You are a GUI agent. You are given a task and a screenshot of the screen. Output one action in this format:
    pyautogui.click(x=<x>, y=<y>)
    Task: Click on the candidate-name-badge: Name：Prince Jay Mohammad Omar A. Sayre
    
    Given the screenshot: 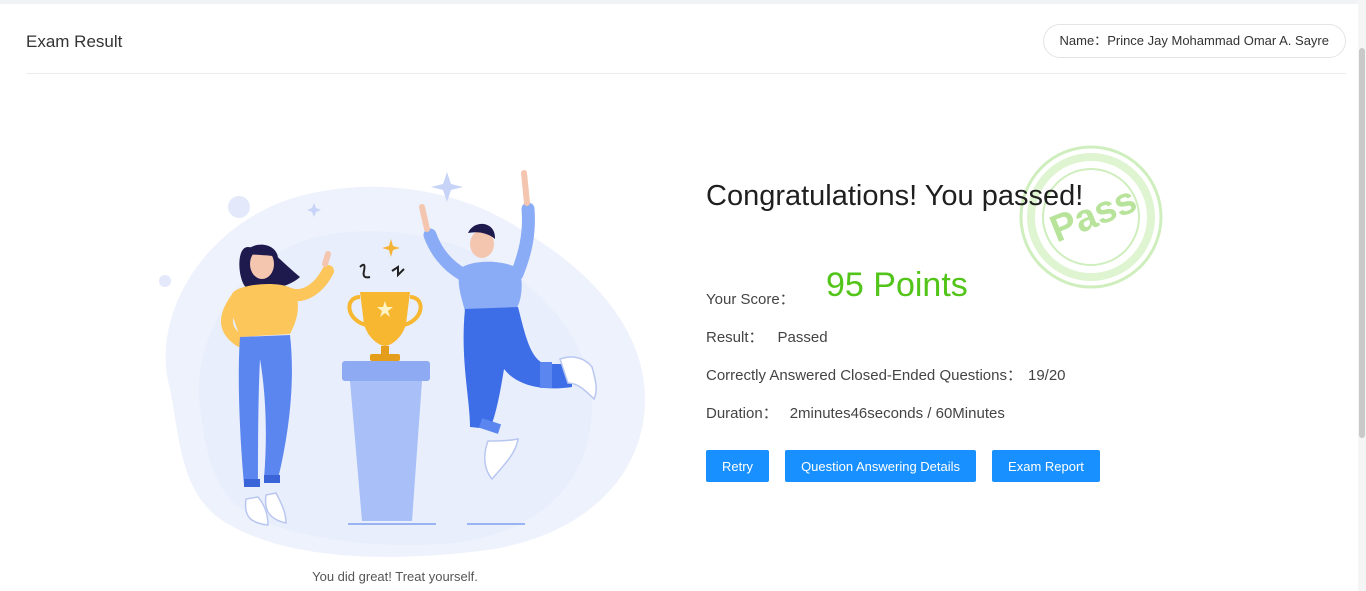 What is the action you would take?
    pyautogui.click(x=1194, y=41)
    